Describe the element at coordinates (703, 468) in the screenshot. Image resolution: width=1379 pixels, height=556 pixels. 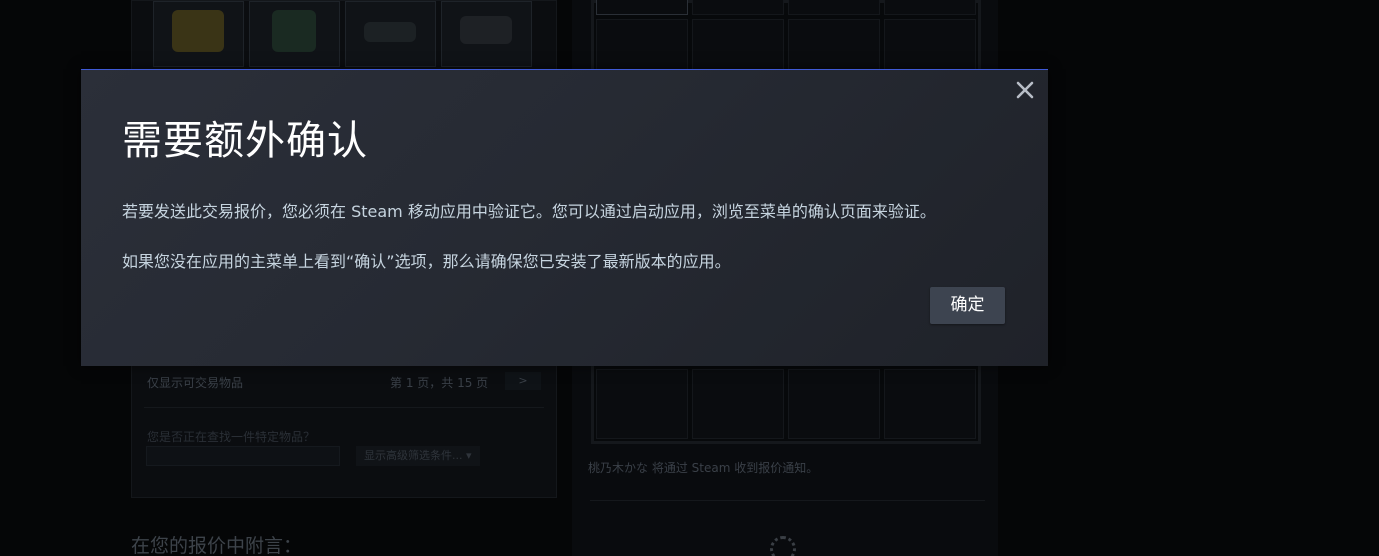
I see `notify-text: 桃乃木かな 将通过 Steam 收到报价通知。` at that location.